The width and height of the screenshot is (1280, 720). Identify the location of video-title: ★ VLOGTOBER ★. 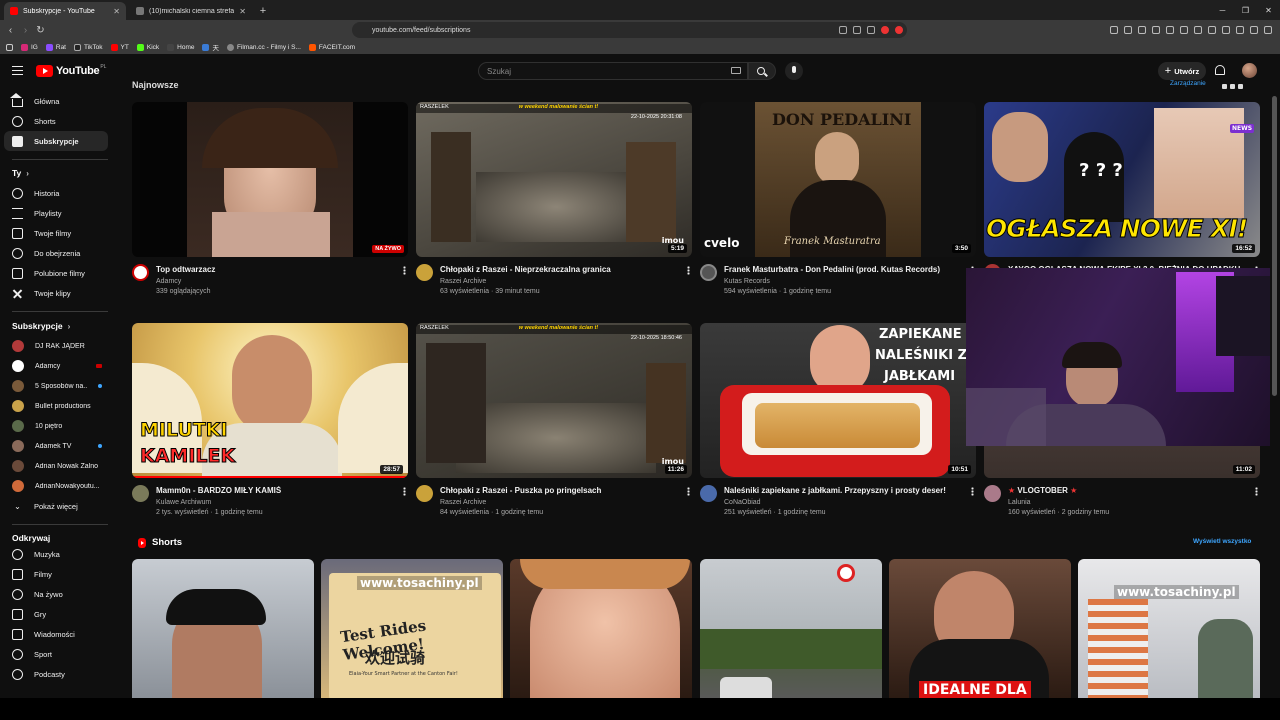
(1126, 490).